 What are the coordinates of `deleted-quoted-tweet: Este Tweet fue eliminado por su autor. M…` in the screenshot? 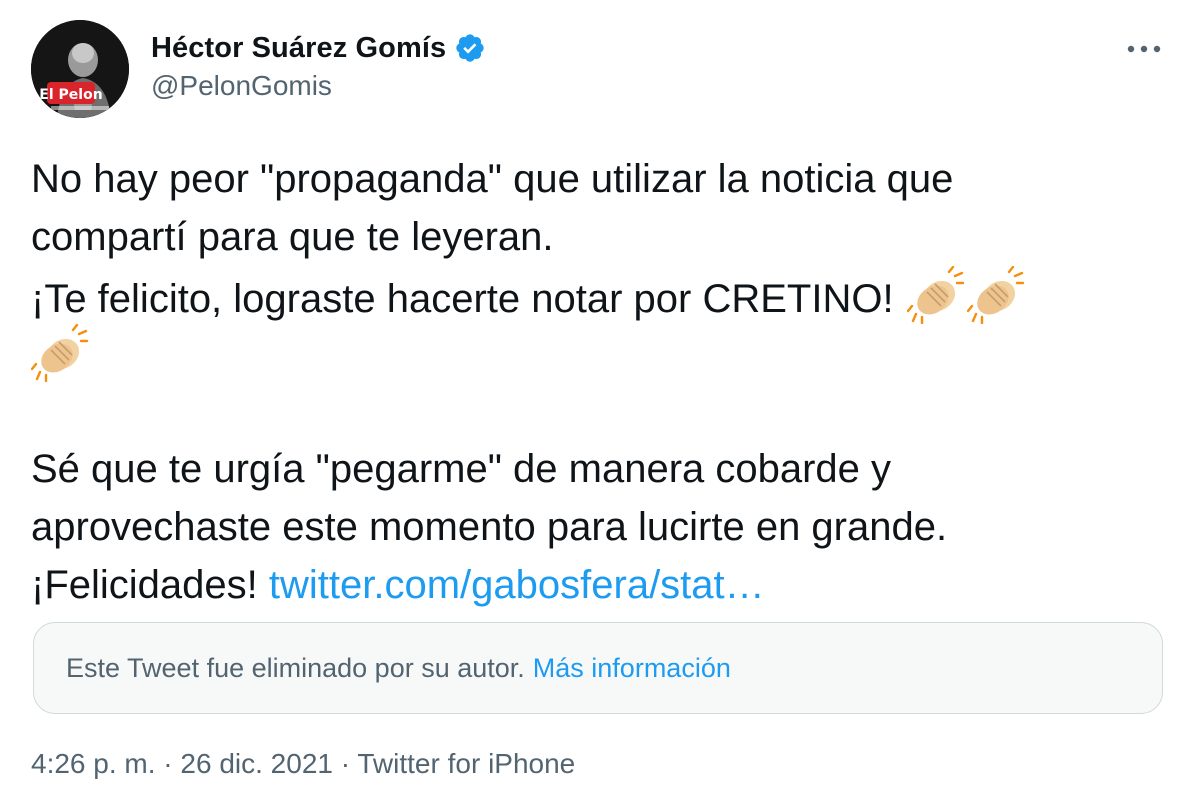 It's located at (598, 668).